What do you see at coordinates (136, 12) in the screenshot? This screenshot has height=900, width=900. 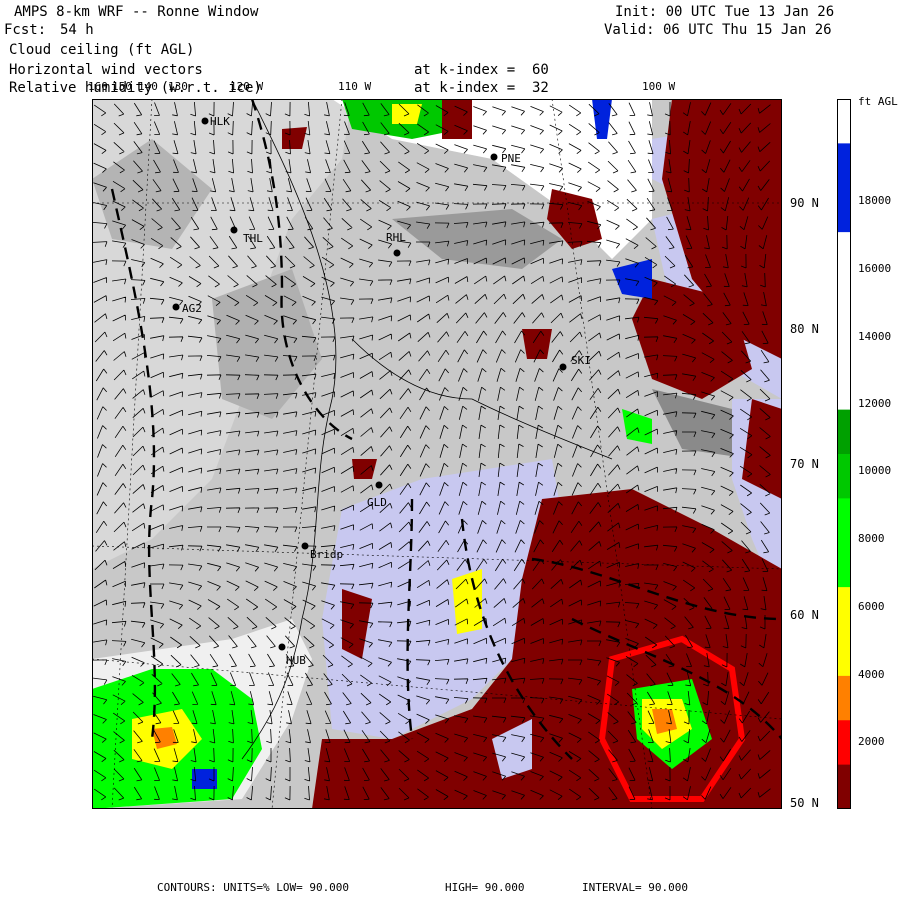 I see `model-title: AMPS 8-km WRF -- Ronne Window` at bounding box center [136, 12].